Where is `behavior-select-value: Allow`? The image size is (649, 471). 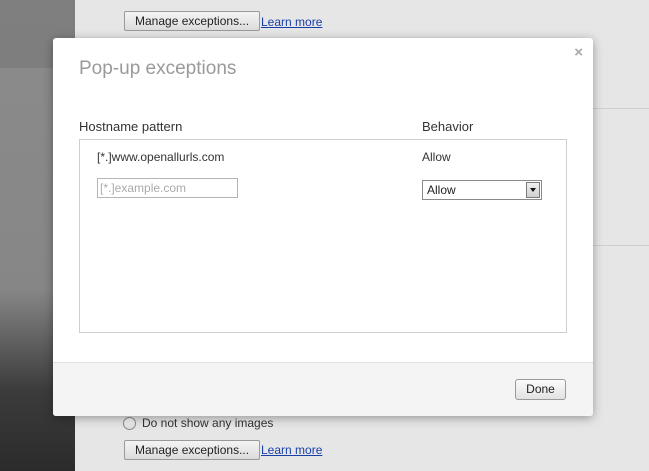 behavior-select-value: Allow is located at coordinates (441, 190).